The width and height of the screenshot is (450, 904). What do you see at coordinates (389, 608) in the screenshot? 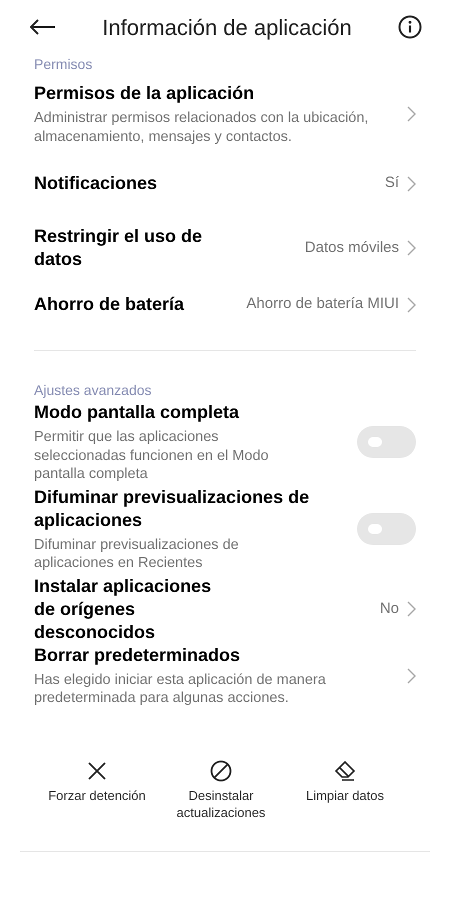
I see `setting-value: No` at bounding box center [389, 608].